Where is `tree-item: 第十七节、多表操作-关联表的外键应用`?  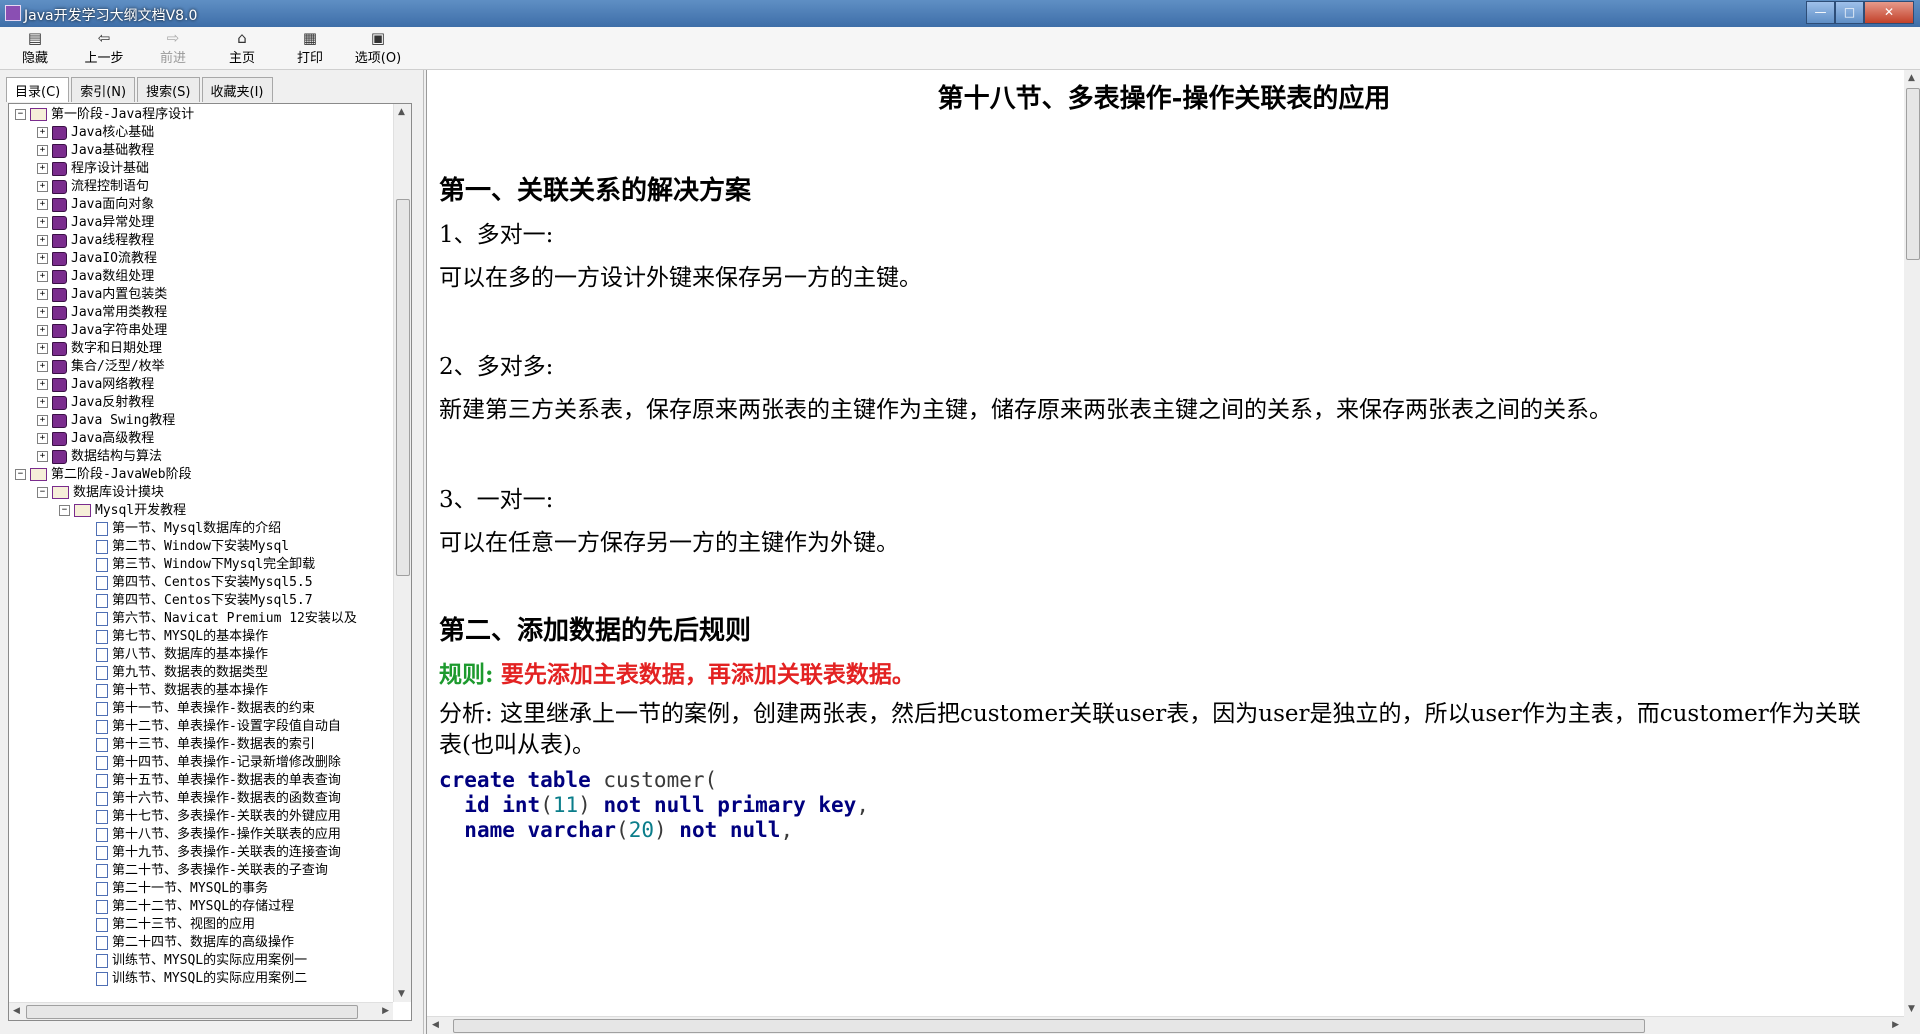
tree-item: 第十七节、多表操作-关联表的外键应用 is located at coordinates (211, 817).